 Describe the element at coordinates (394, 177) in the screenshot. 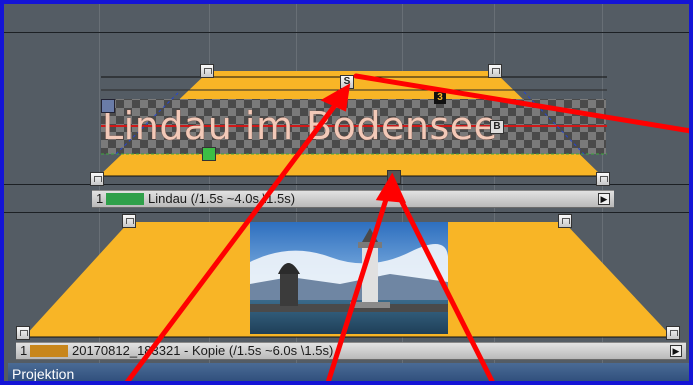

I see `midpoint-handle` at that location.